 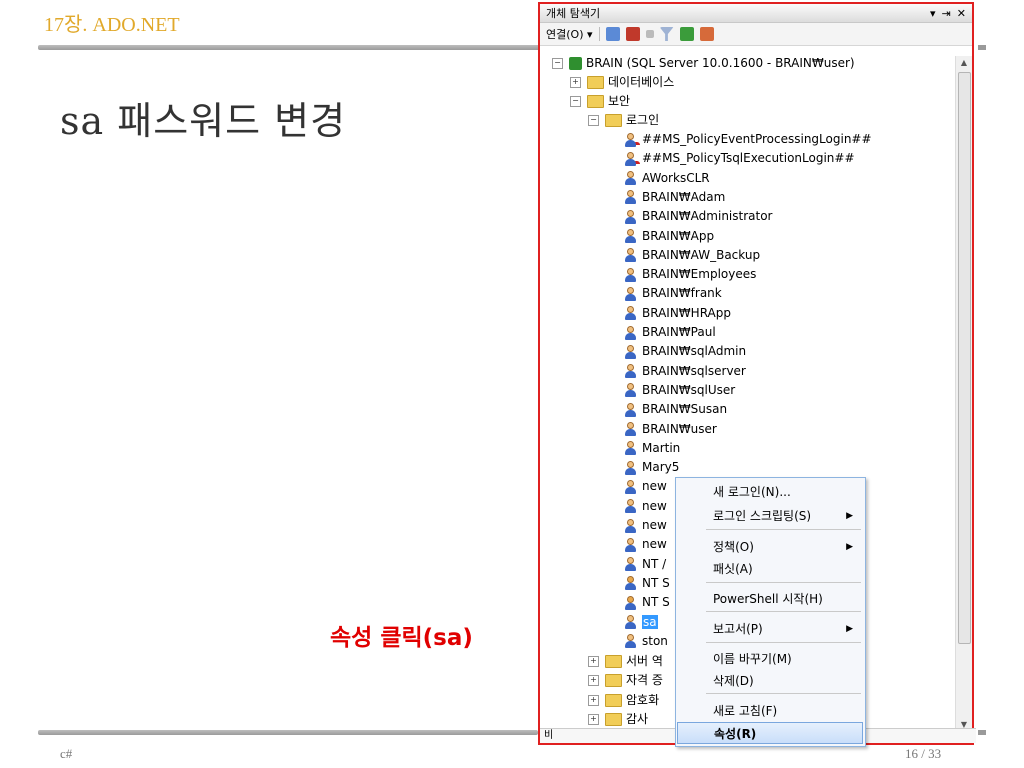 I want to click on refresh-icon, so click(x=686, y=34).